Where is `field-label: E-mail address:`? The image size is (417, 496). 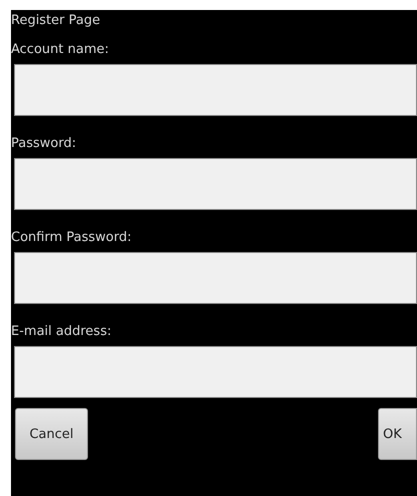 field-label: E-mail address: is located at coordinates (61, 332).